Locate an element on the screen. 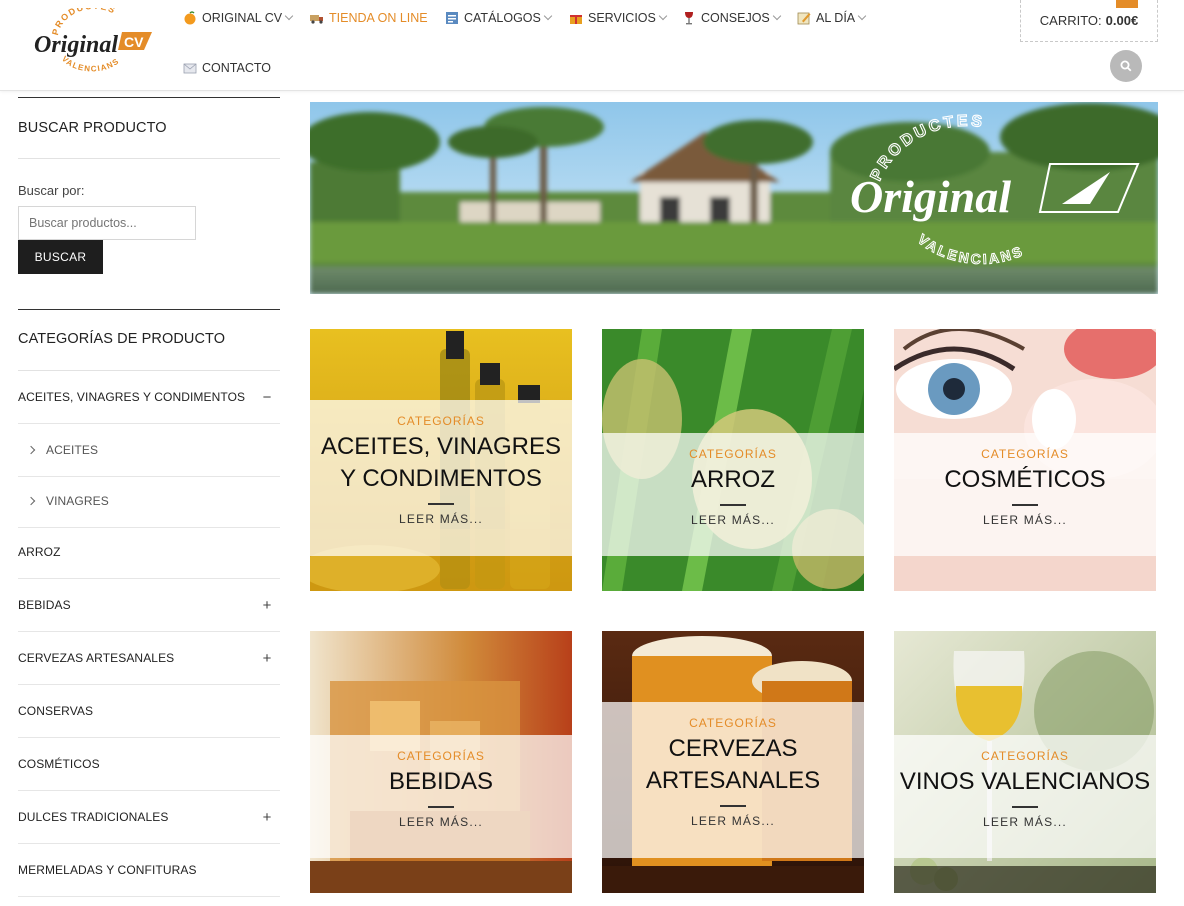 The width and height of the screenshot is (1184, 906). header-search-button is located at coordinates (1126, 66).